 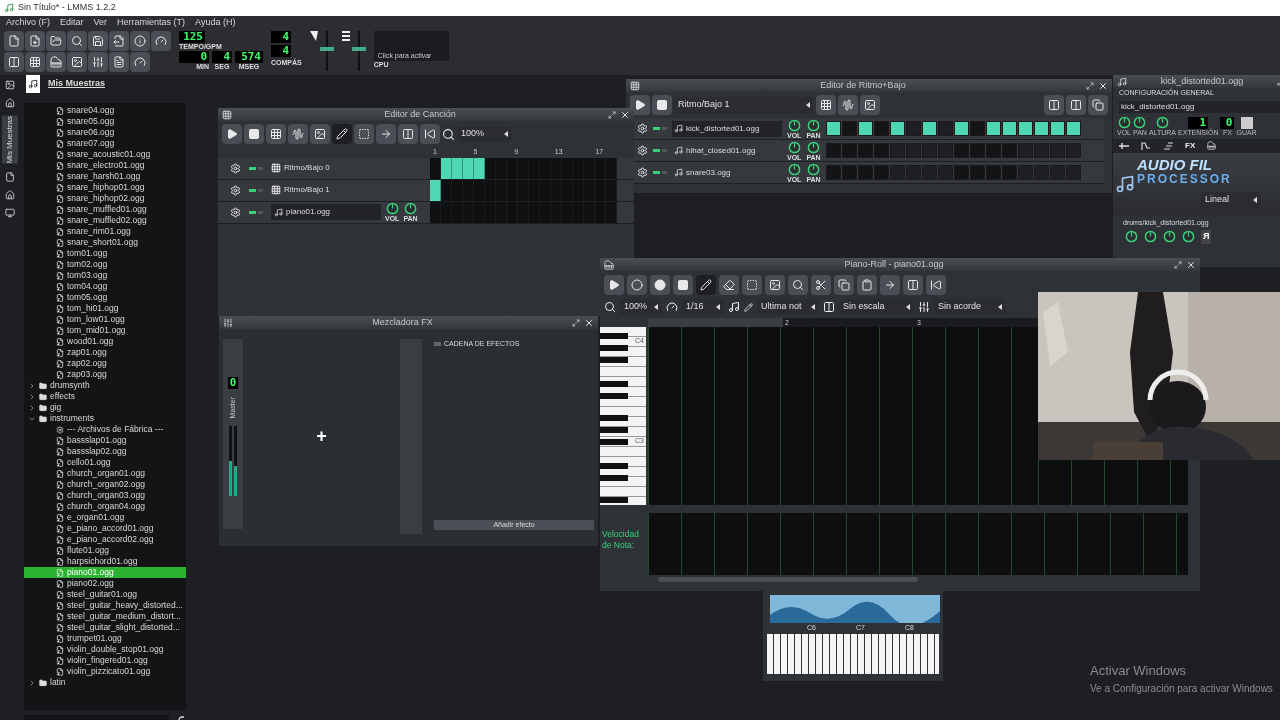 What do you see at coordinates (320, 134) in the screenshot?
I see `add-automation-button` at bounding box center [320, 134].